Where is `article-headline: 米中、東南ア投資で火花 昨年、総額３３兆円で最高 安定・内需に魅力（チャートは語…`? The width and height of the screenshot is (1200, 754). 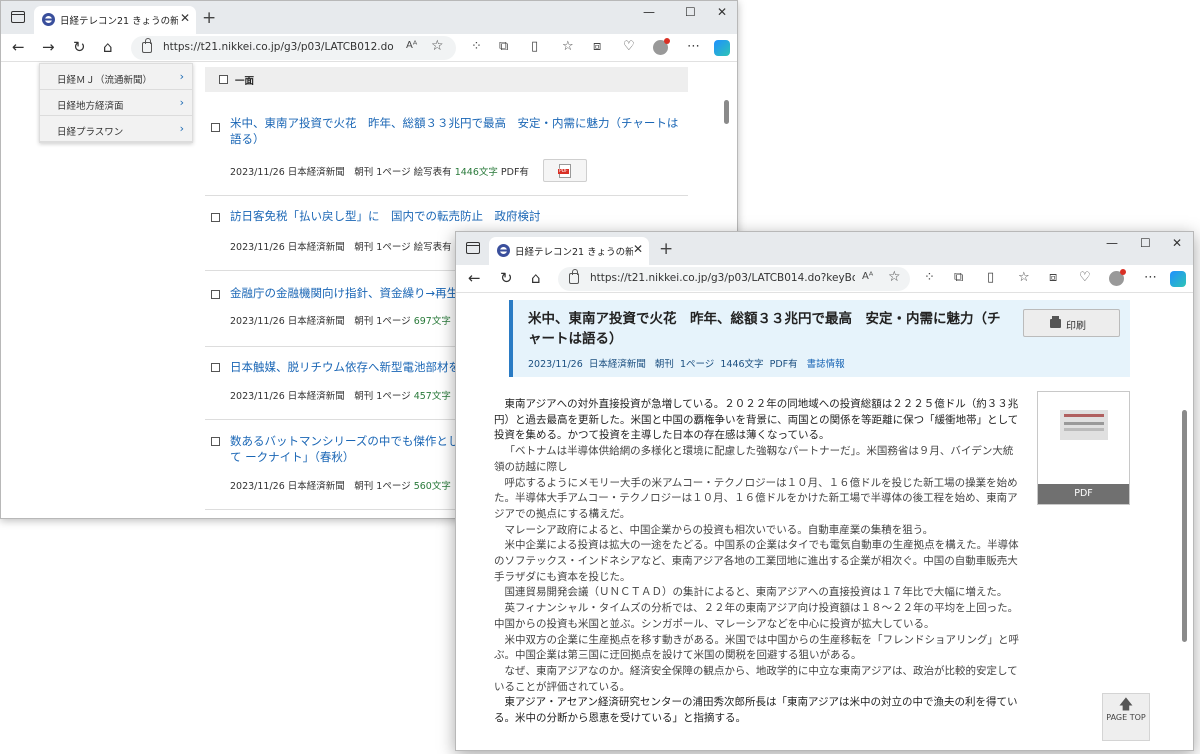
article-headline: 米中、東南ア投資で火花 昨年、総額３３兆円で最高 安定・内需に魅力（チャートは語… is located at coordinates (764, 329).